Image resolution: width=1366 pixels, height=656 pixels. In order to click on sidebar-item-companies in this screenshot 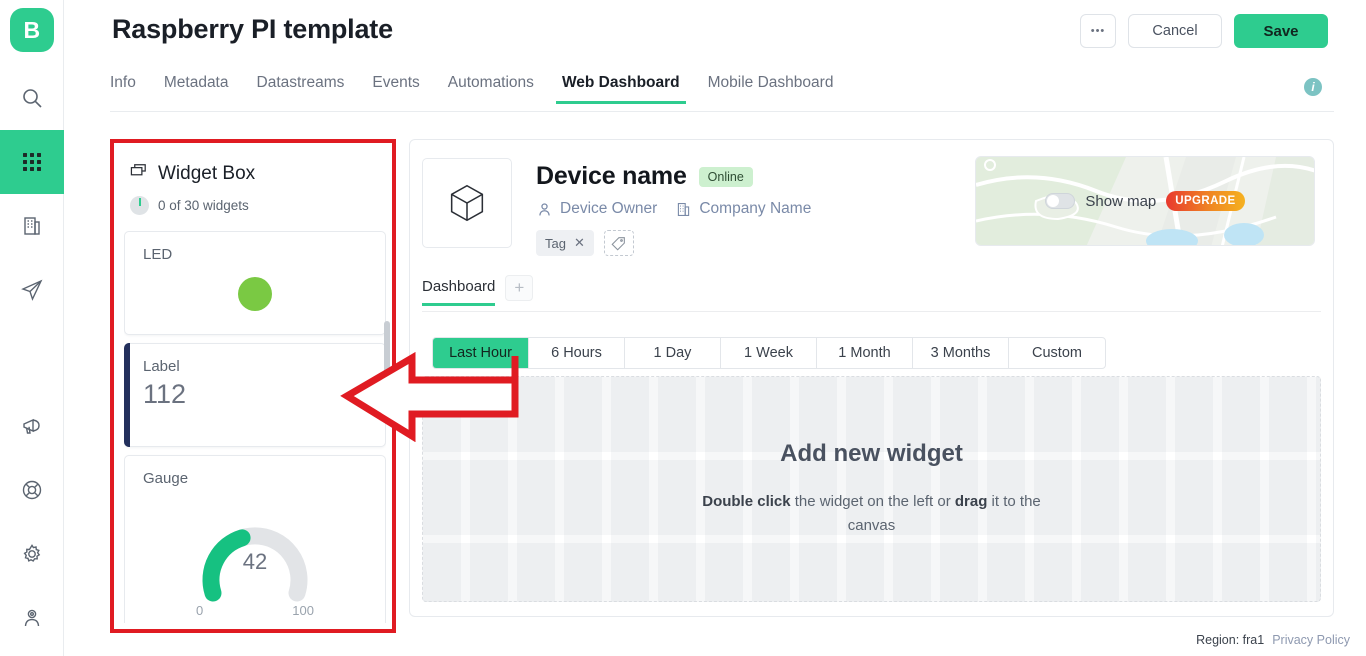, I will do `click(32, 226)`.